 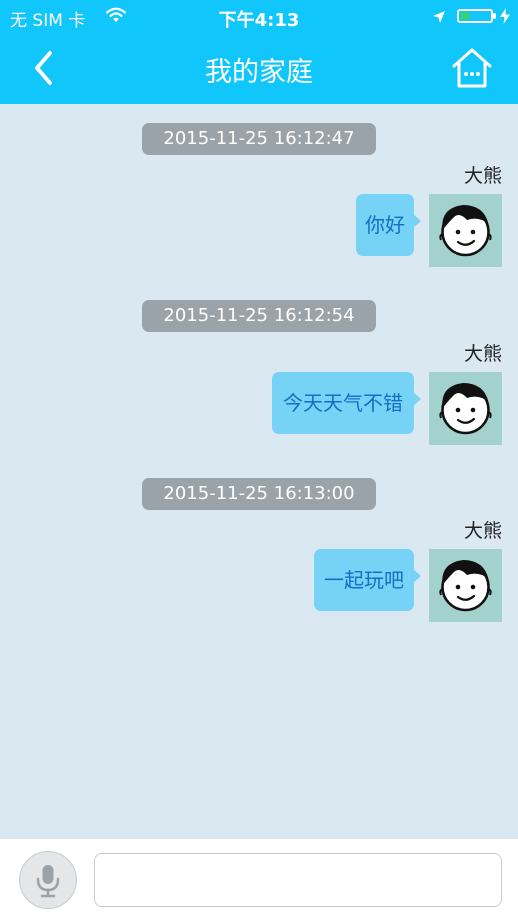 I want to click on microphone-icon, so click(x=48, y=881).